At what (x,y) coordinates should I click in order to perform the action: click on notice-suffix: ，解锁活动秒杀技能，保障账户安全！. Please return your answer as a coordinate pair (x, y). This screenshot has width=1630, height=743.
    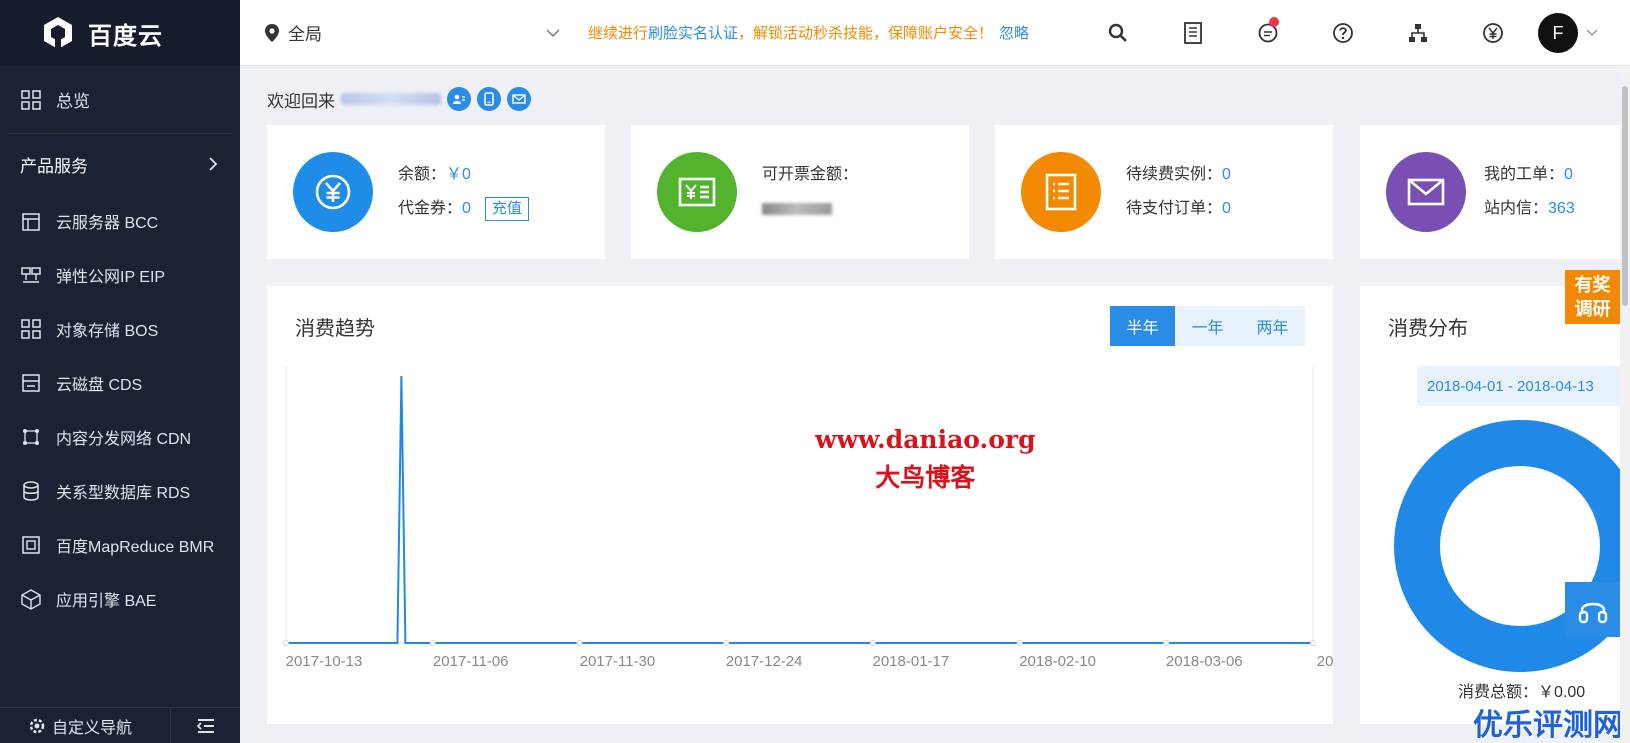
    Looking at the image, I should click on (866, 33).